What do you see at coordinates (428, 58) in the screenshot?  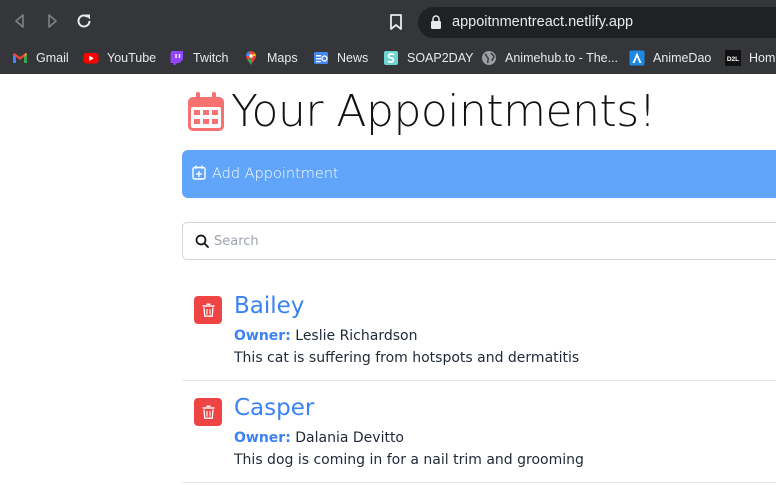 I see `bookmark-soap2day: SOAP2DAY` at bounding box center [428, 58].